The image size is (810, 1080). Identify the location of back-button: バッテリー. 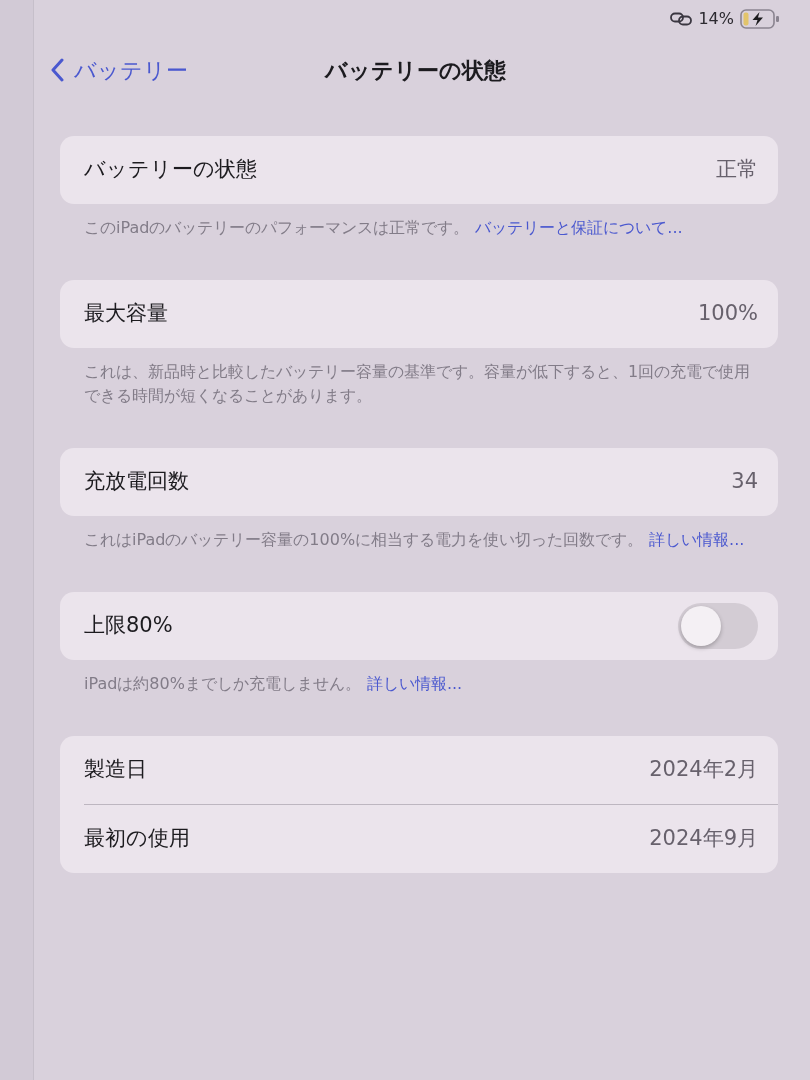
(119, 70).